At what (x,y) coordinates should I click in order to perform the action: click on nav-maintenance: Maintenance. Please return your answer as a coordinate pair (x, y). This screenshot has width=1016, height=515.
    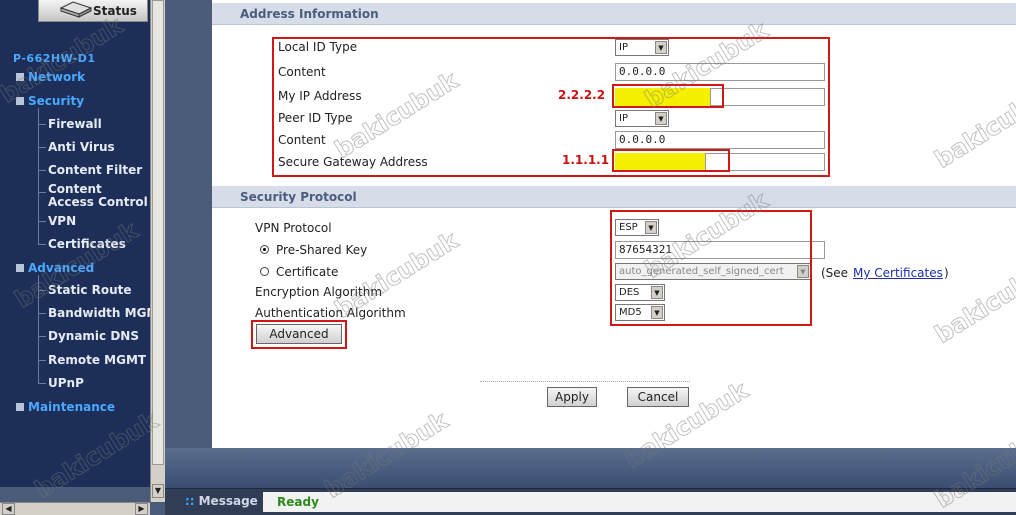
    Looking at the image, I should click on (65, 407).